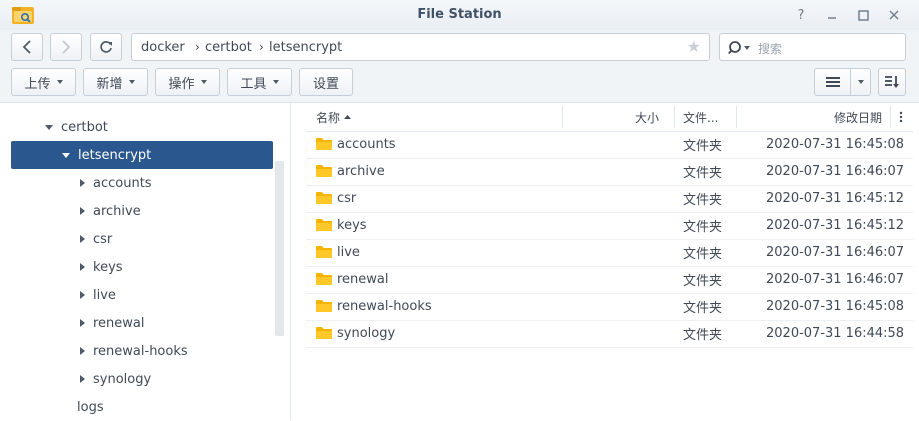 This screenshot has height=421, width=919. What do you see at coordinates (609, 226) in the screenshot?
I see `file-row: keys 文件夹 2020-07-31 16:45:12` at bounding box center [609, 226].